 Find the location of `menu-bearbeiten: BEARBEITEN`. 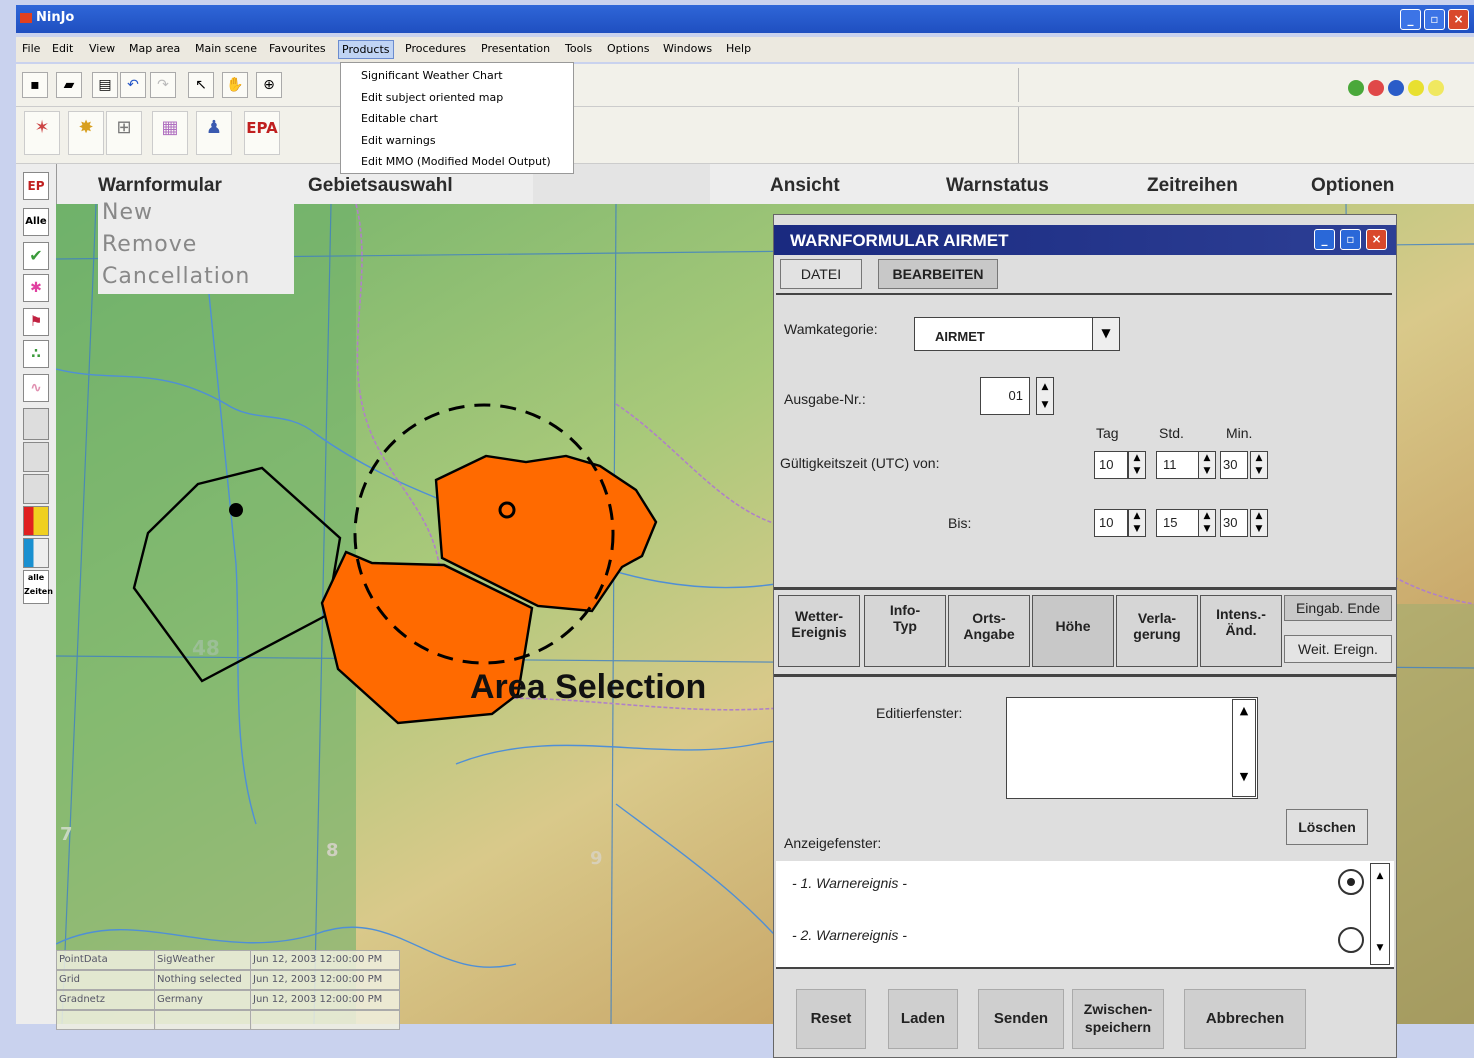

menu-bearbeiten: BEARBEITEN is located at coordinates (938, 274).